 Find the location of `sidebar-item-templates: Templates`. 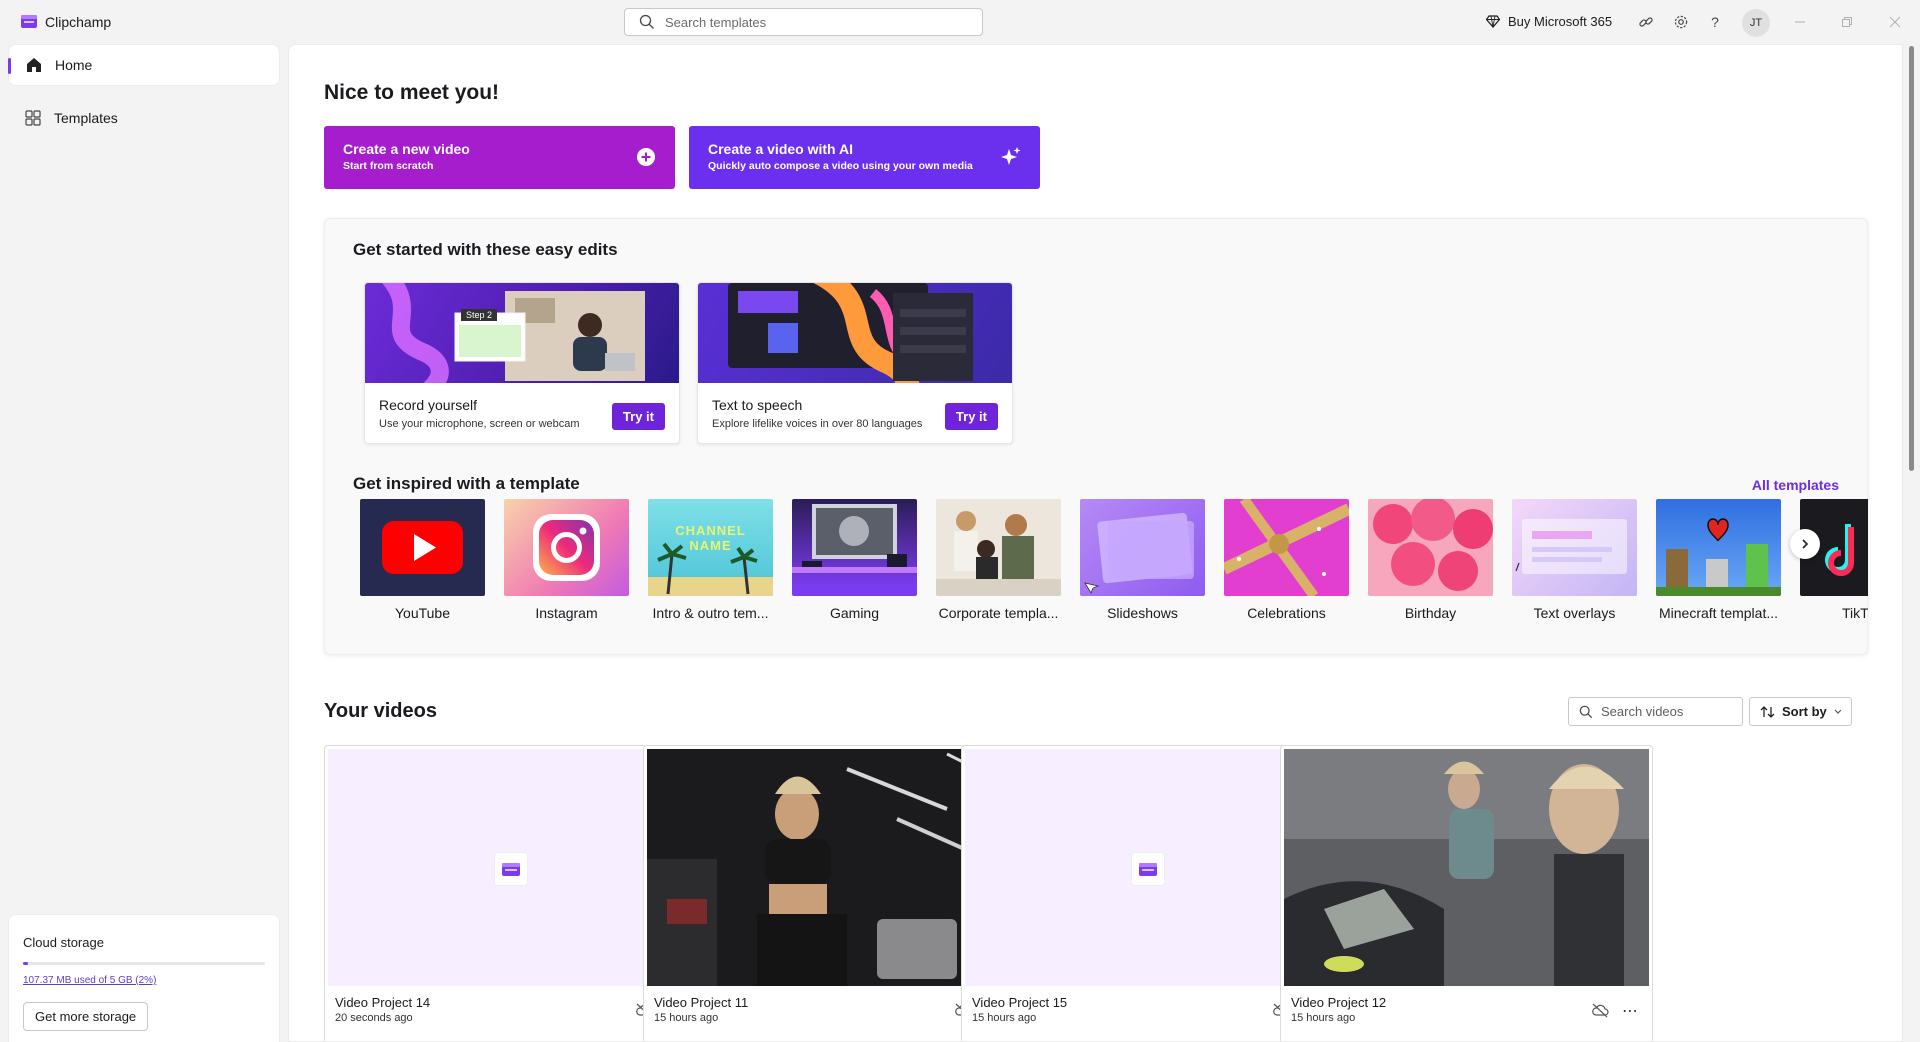

sidebar-item-templates: Templates is located at coordinates (144, 118).